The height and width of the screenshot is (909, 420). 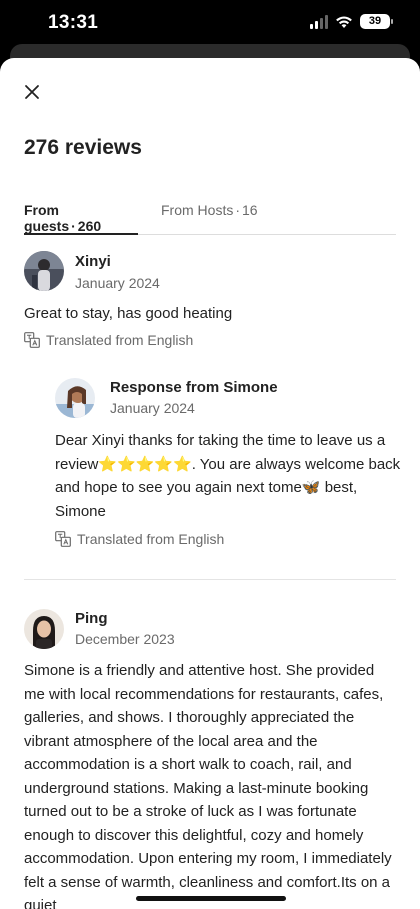 I want to click on status-time: 13:31, so click(x=73, y=22).